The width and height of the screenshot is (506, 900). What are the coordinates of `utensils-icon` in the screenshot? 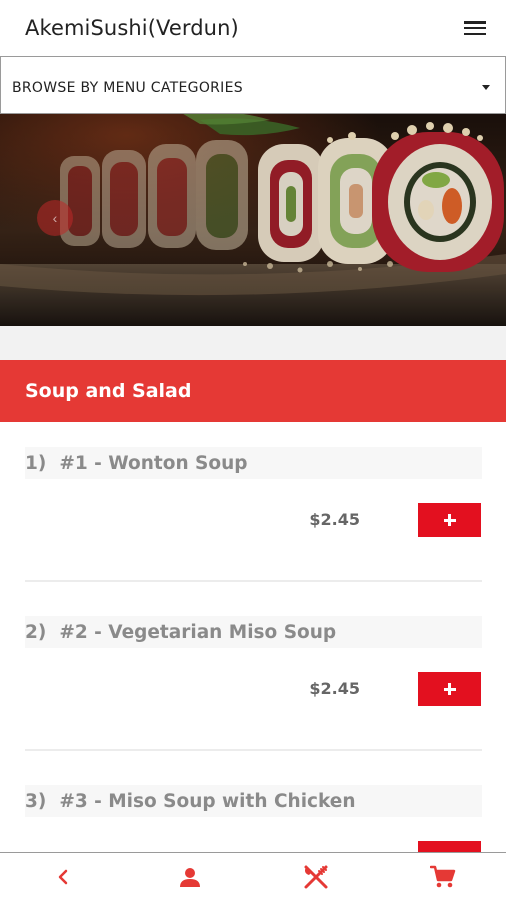 It's located at (316, 876).